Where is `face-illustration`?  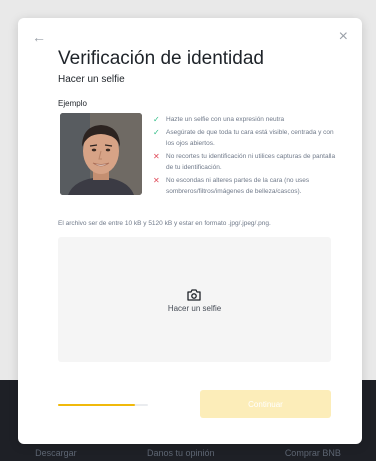 face-illustration is located at coordinates (101, 154).